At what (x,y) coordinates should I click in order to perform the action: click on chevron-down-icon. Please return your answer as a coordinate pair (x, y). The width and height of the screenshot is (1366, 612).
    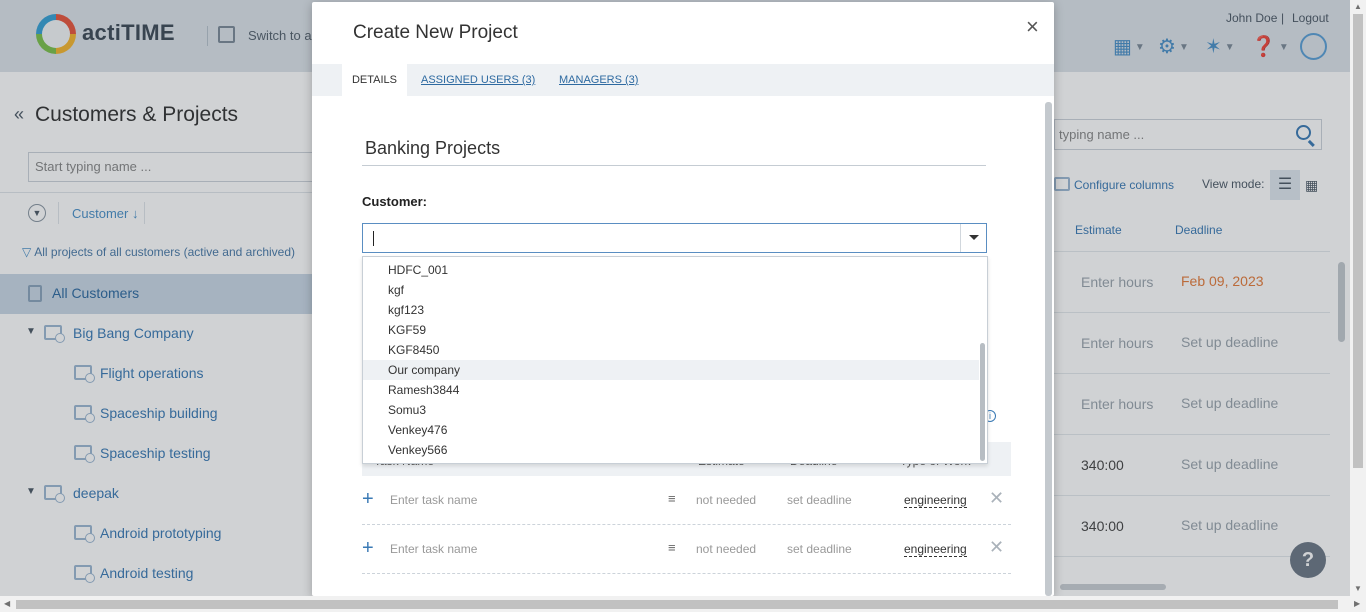
    Looking at the image, I should click on (974, 237).